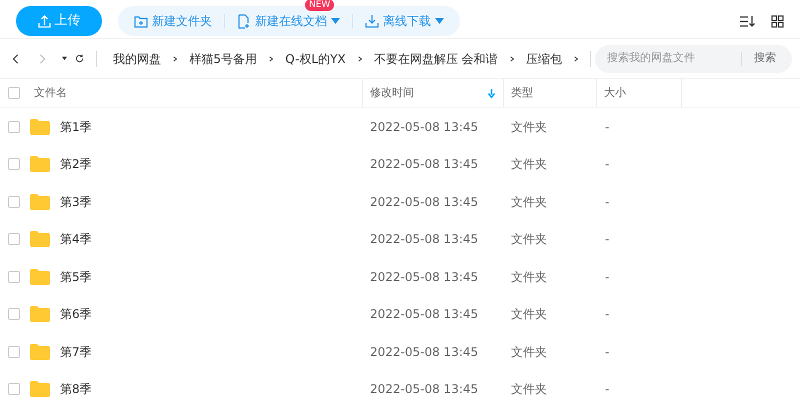 The width and height of the screenshot is (800, 404). What do you see at coordinates (223, 59) in the screenshot?
I see `breadcrumb-link: 样猫5号备用` at bounding box center [223, 59].